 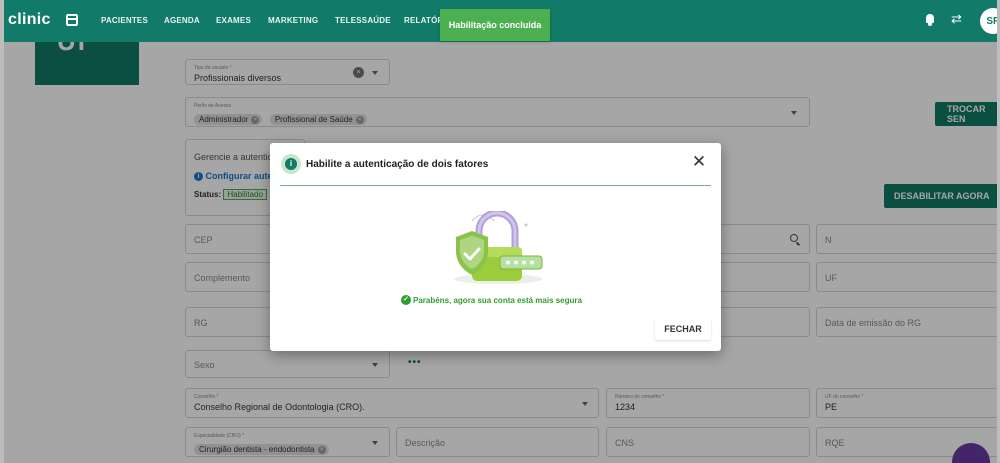 I want to click on check-circle-icon: ✓, so click(x=406, y=300).